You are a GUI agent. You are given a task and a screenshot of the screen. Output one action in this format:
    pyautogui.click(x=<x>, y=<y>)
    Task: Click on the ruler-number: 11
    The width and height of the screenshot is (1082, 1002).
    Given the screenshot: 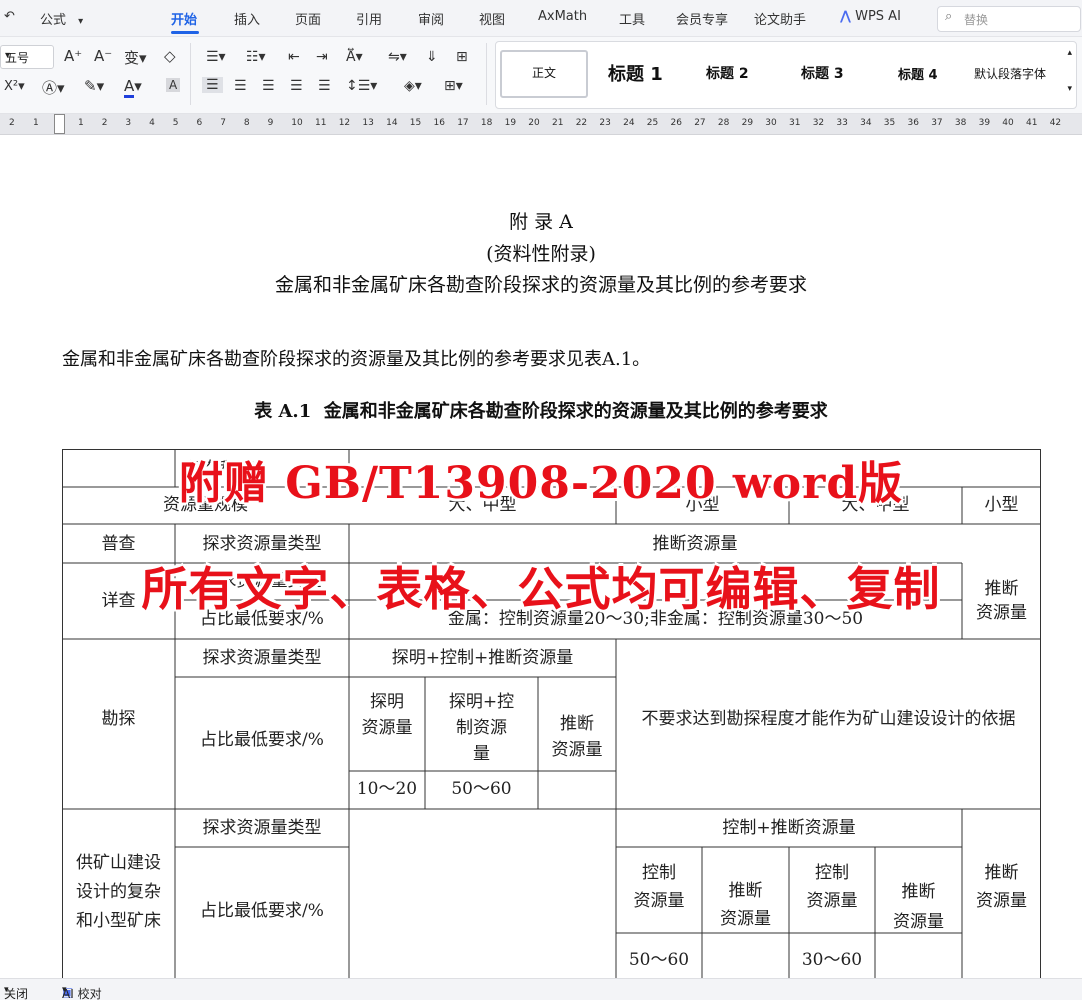 What is the action you would take?
    pyautogui.click(x=321, y=123)
    